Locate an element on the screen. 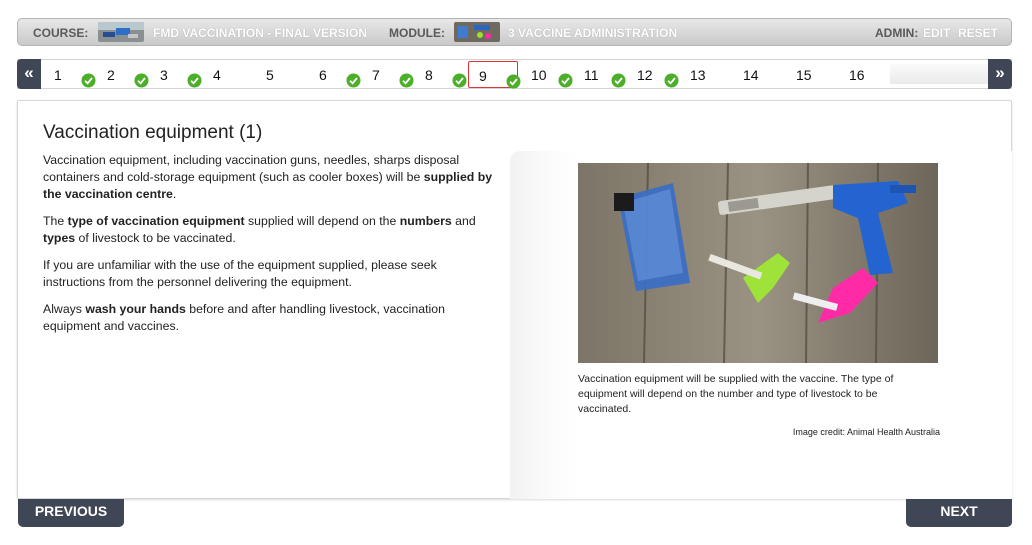 Image resolution: width=1032 pixels, height=545 pixels. page-number: 13 is located at coordinates (698, 75).